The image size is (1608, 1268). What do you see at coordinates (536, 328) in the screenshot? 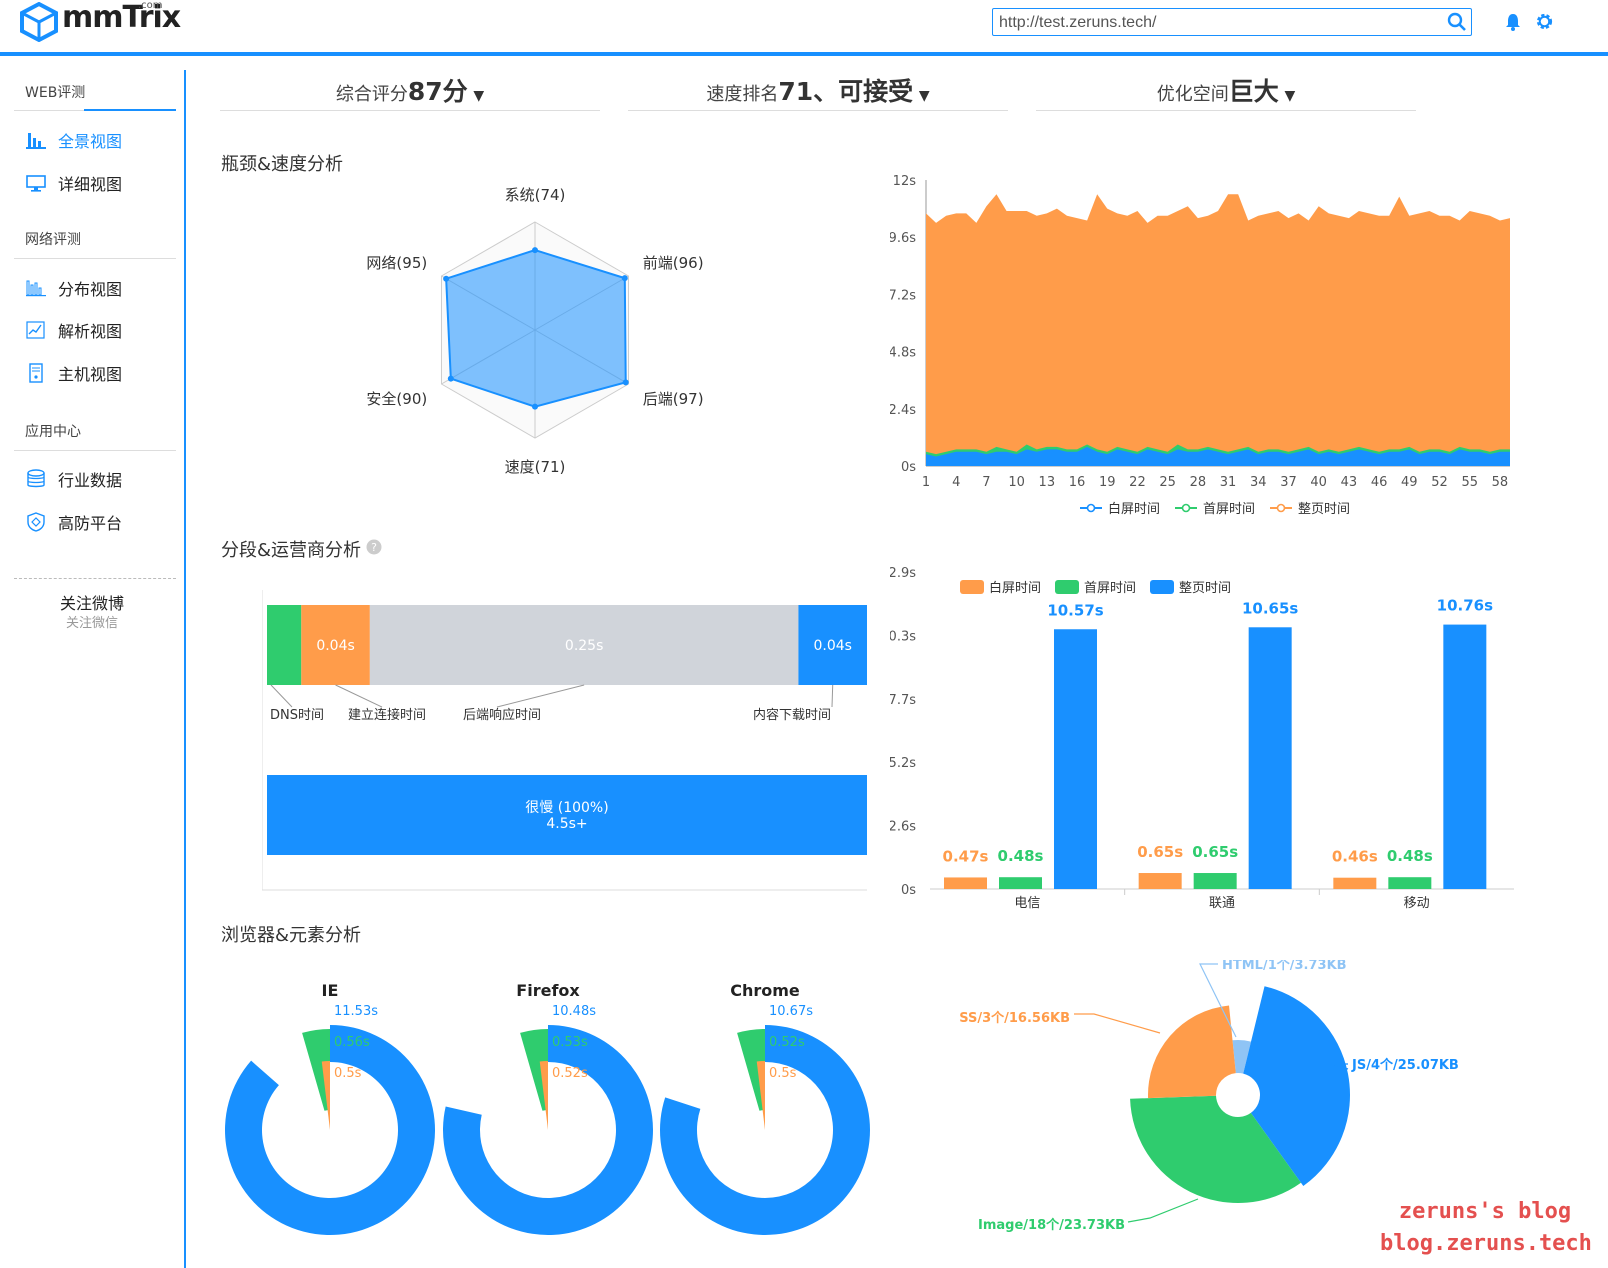
I see `radar-series-area` at bounding box center [536, 328].